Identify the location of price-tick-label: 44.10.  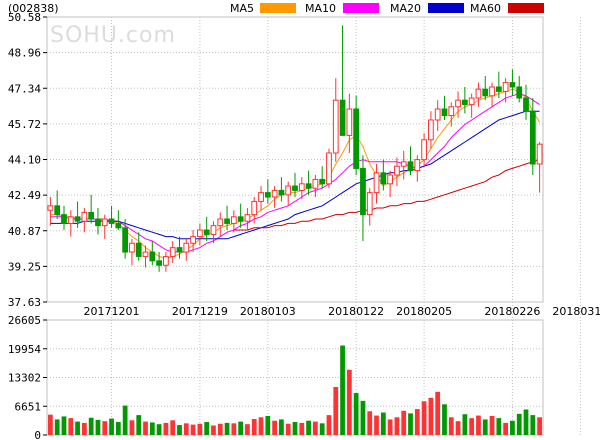
(24, 160).